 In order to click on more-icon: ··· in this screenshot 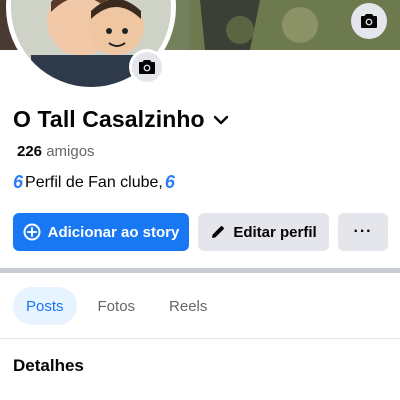, I will do `click(363, 231)`.